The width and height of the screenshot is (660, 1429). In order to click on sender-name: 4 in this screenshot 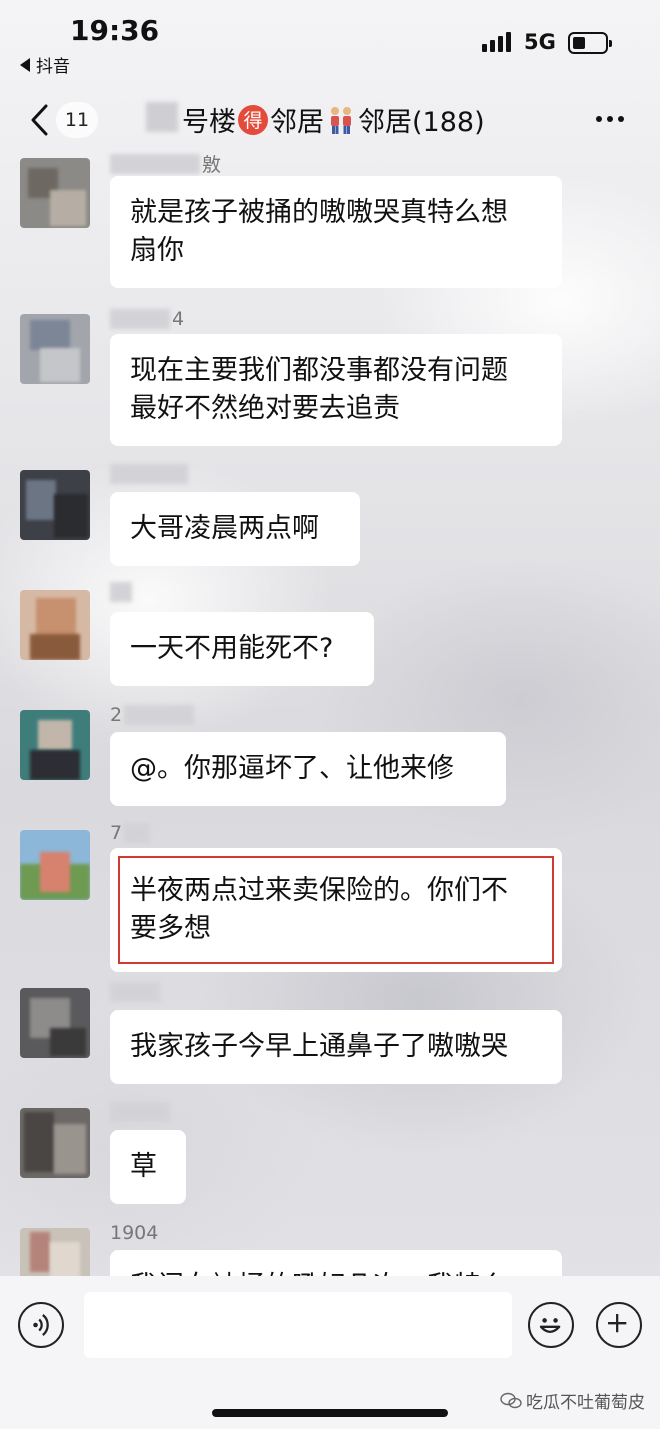, I will do `click(147, 319)`.